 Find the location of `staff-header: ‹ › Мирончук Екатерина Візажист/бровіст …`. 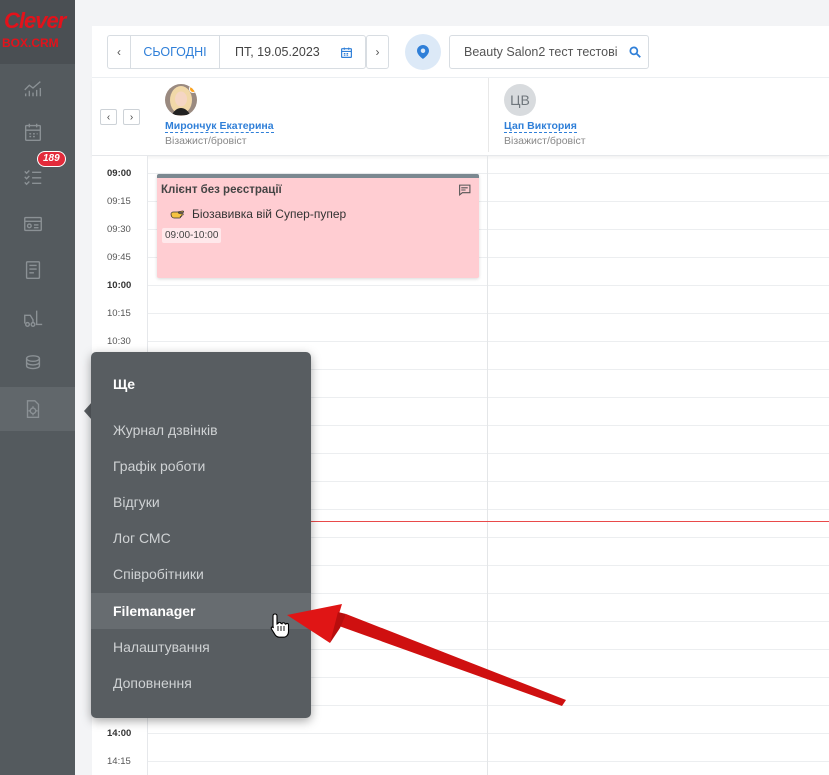

staff-header: ‹ › Мирончук Екатерина Візажист/бровіст … is located at coordinates (460, 117).